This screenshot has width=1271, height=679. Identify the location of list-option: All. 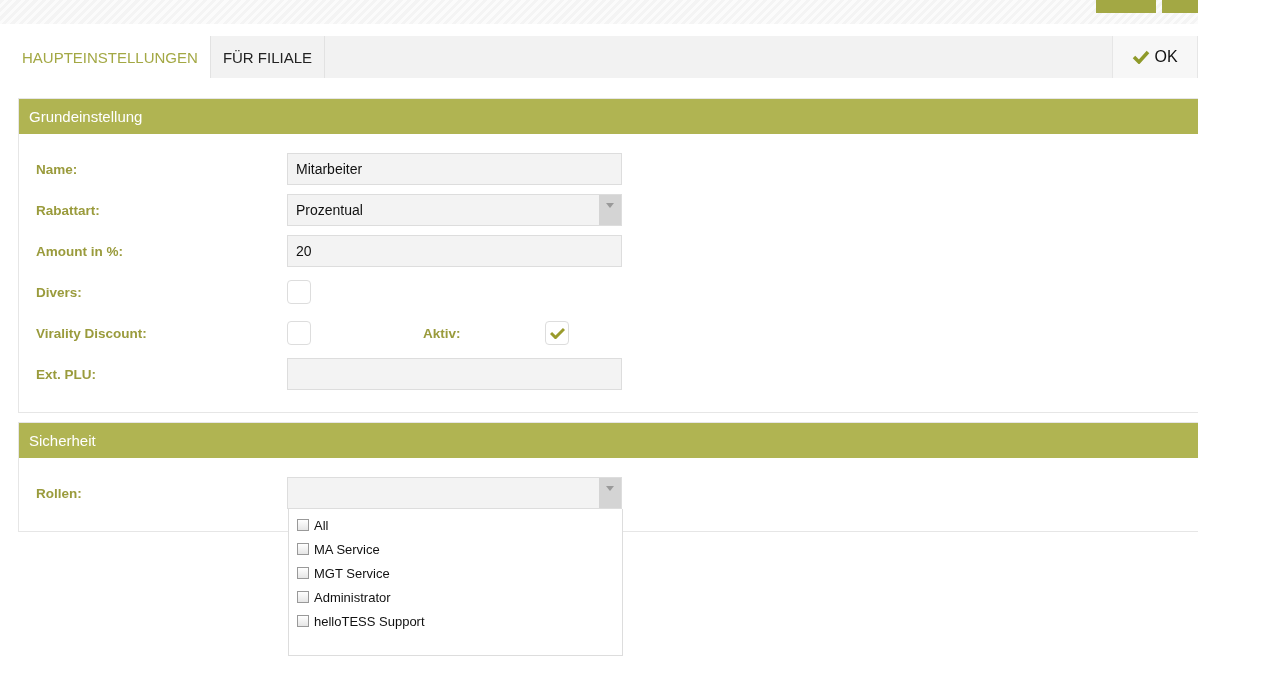
(455, 525).